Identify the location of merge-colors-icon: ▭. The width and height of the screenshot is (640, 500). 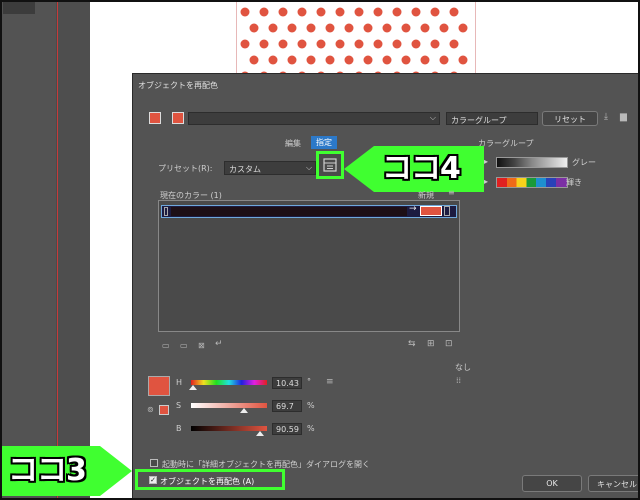
(166, 345).